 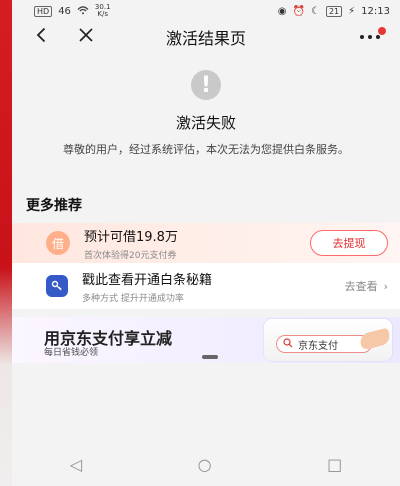 What do you see at coordinates (65, 37) in the screenshot?
I see `nav-left` at bounding box center [65, 37].